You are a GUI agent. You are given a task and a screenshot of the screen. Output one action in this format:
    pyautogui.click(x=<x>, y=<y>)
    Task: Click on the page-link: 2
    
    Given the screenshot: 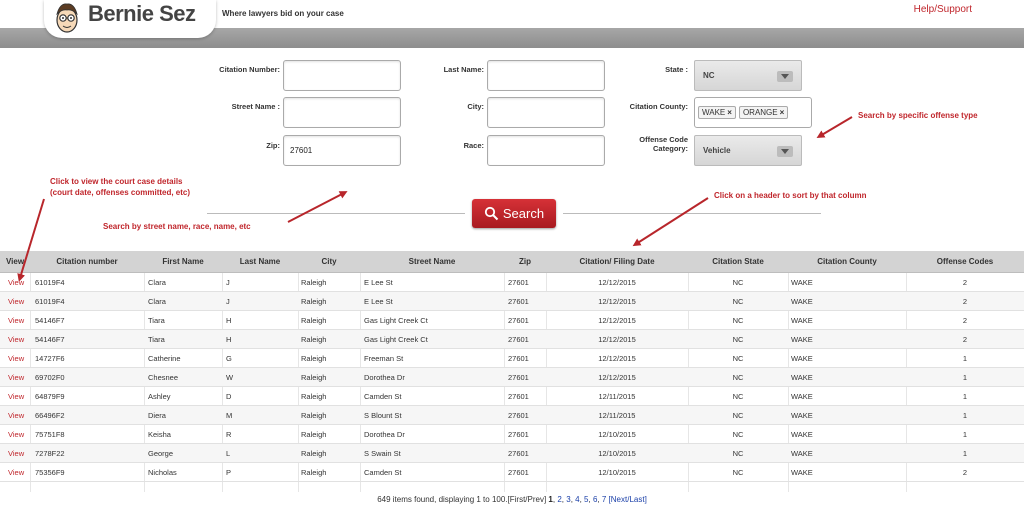 What is the action you would take?
    pyautogui.click(x=559, y=499)
    